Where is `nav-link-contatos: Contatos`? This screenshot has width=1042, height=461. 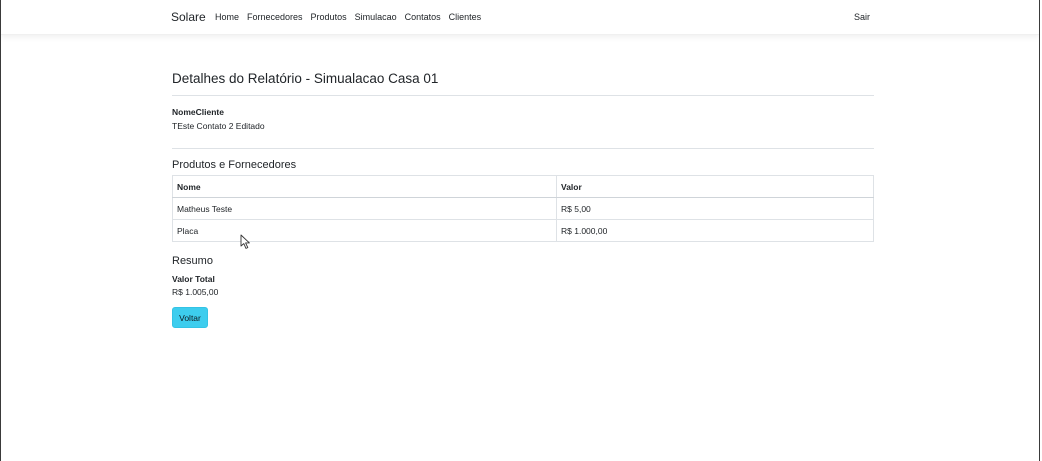 nav-link-contatos: Contatos is located at coordinates (423, 17).